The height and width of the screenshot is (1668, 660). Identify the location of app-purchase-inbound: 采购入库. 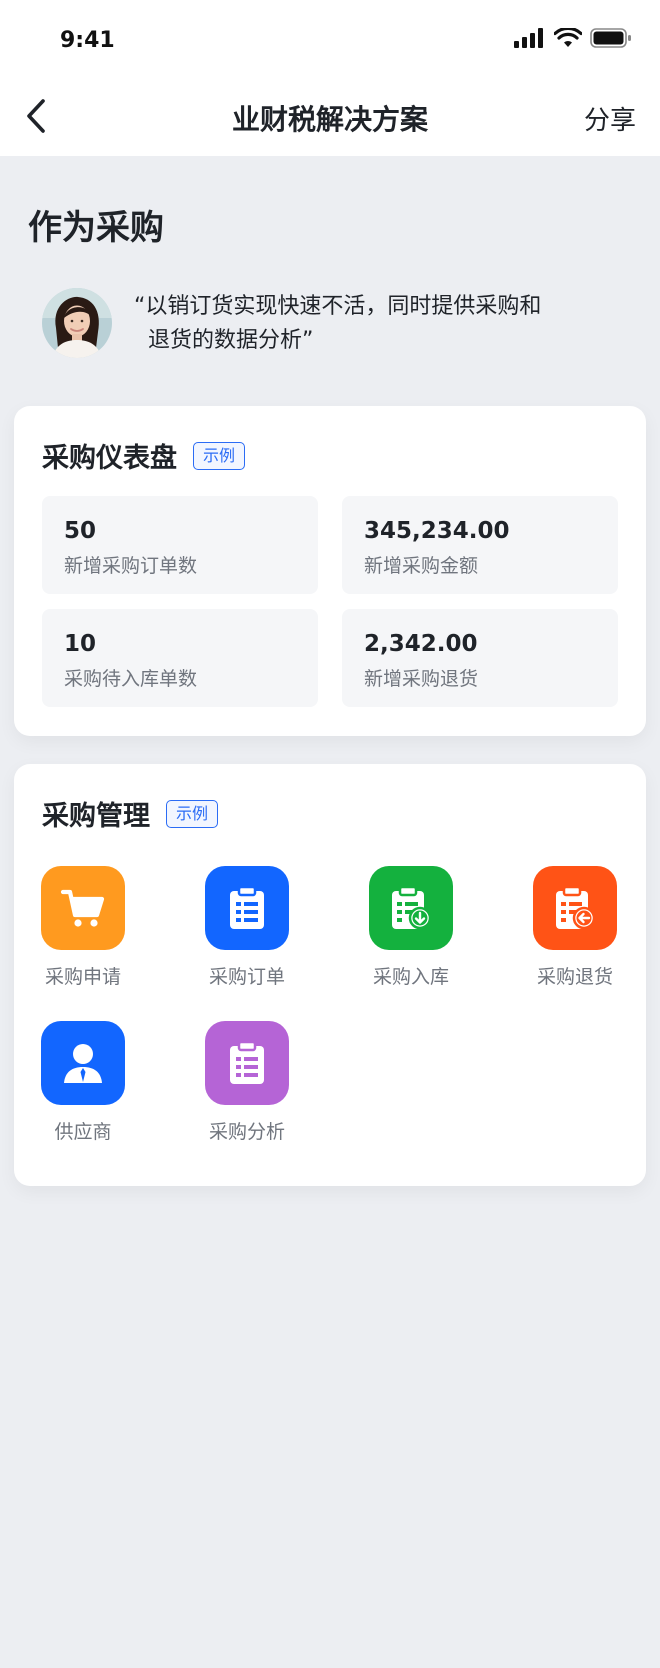
(407, 931).